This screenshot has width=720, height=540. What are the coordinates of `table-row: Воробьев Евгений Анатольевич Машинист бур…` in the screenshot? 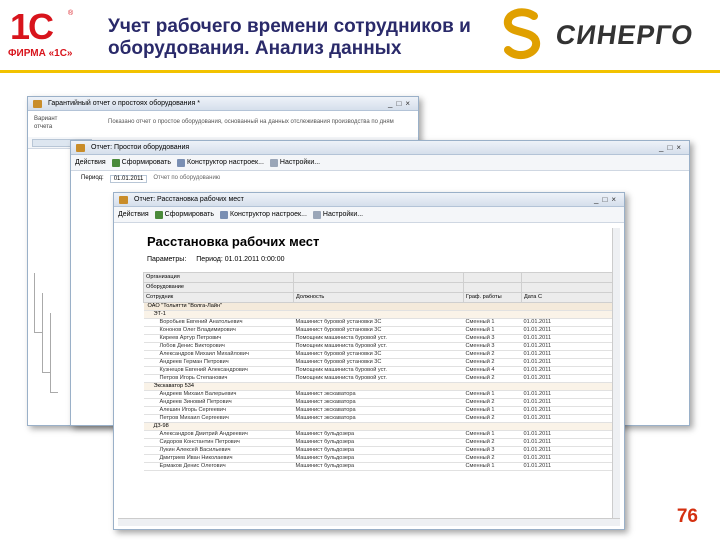 It's located at (378, 322).